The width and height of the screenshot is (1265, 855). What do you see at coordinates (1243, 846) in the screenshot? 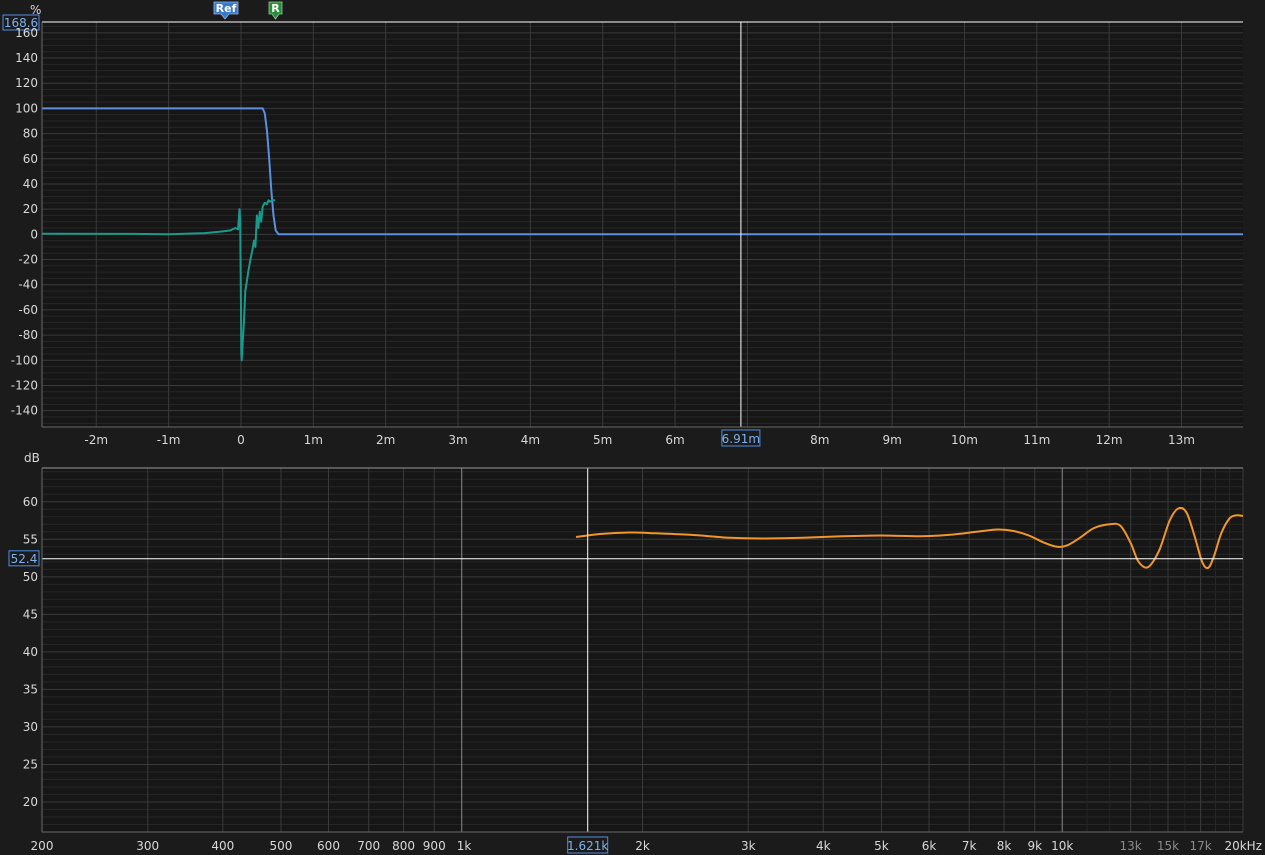
I see `spl-x-tick-label: 20kHz` at bounding box center [1243, 846].